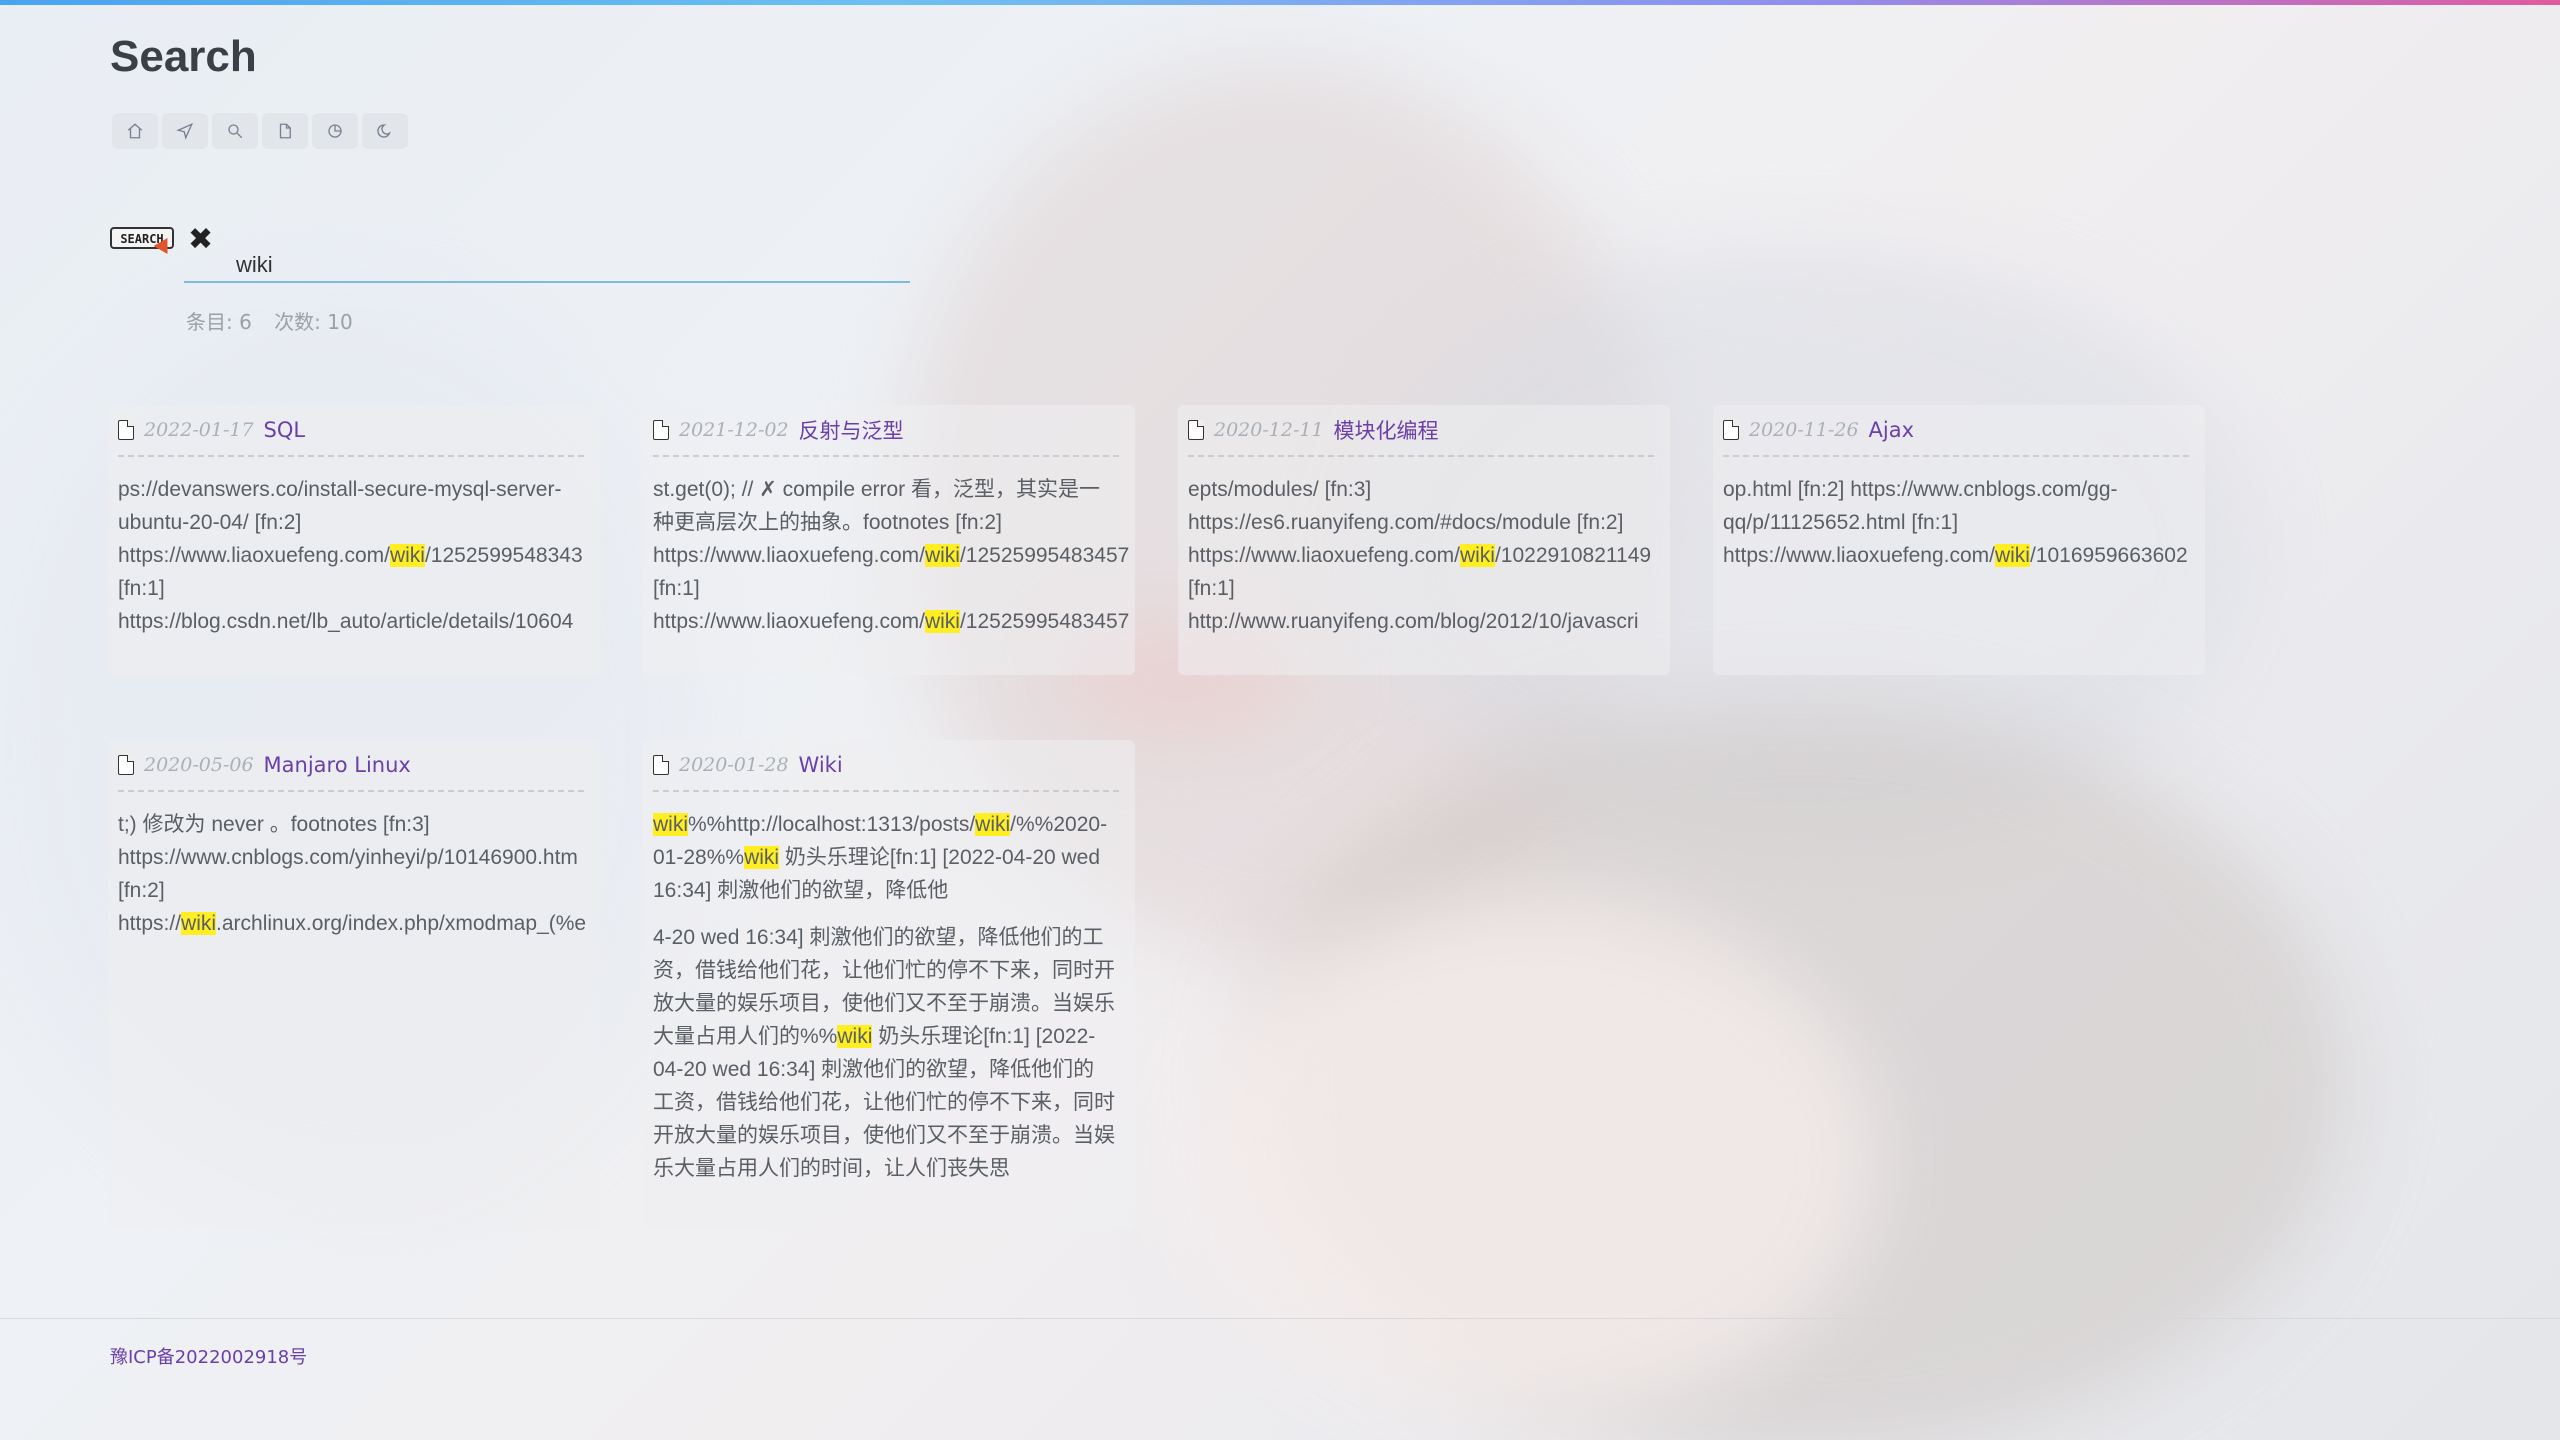  Describe the element at coordinates (337, 765) in the screenshot. I see `result-title-link: Manjaro Linux` at that location.